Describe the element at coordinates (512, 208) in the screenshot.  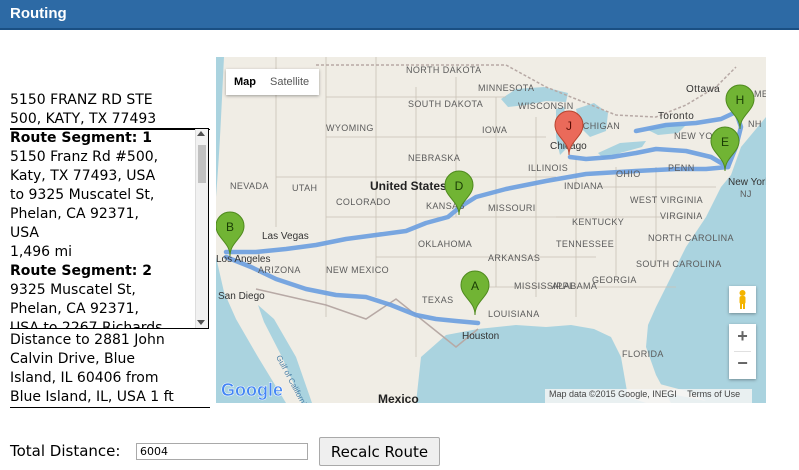
I see `map-label-missouri: MISSOURI` at that location.